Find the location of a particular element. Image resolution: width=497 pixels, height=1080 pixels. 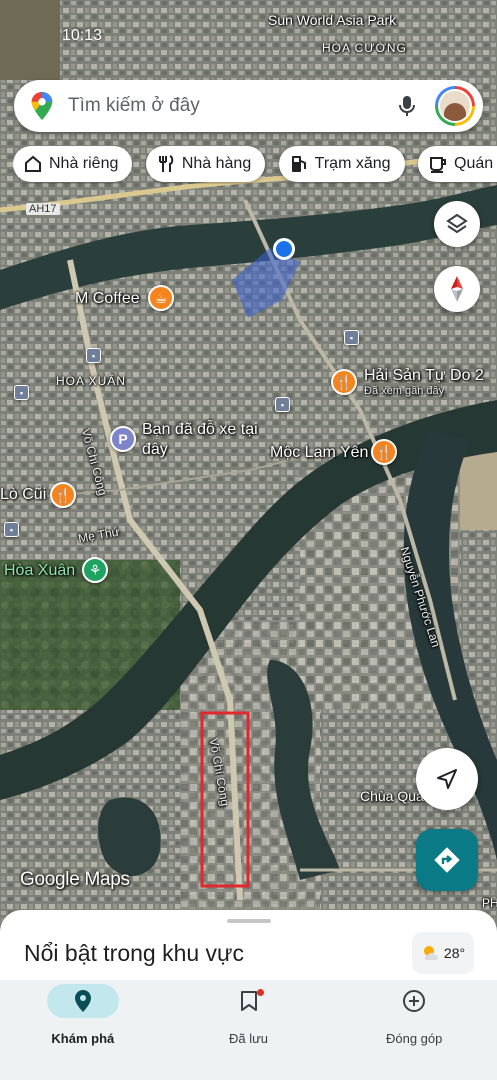

layers-icon is located at coordinates (457, 223).